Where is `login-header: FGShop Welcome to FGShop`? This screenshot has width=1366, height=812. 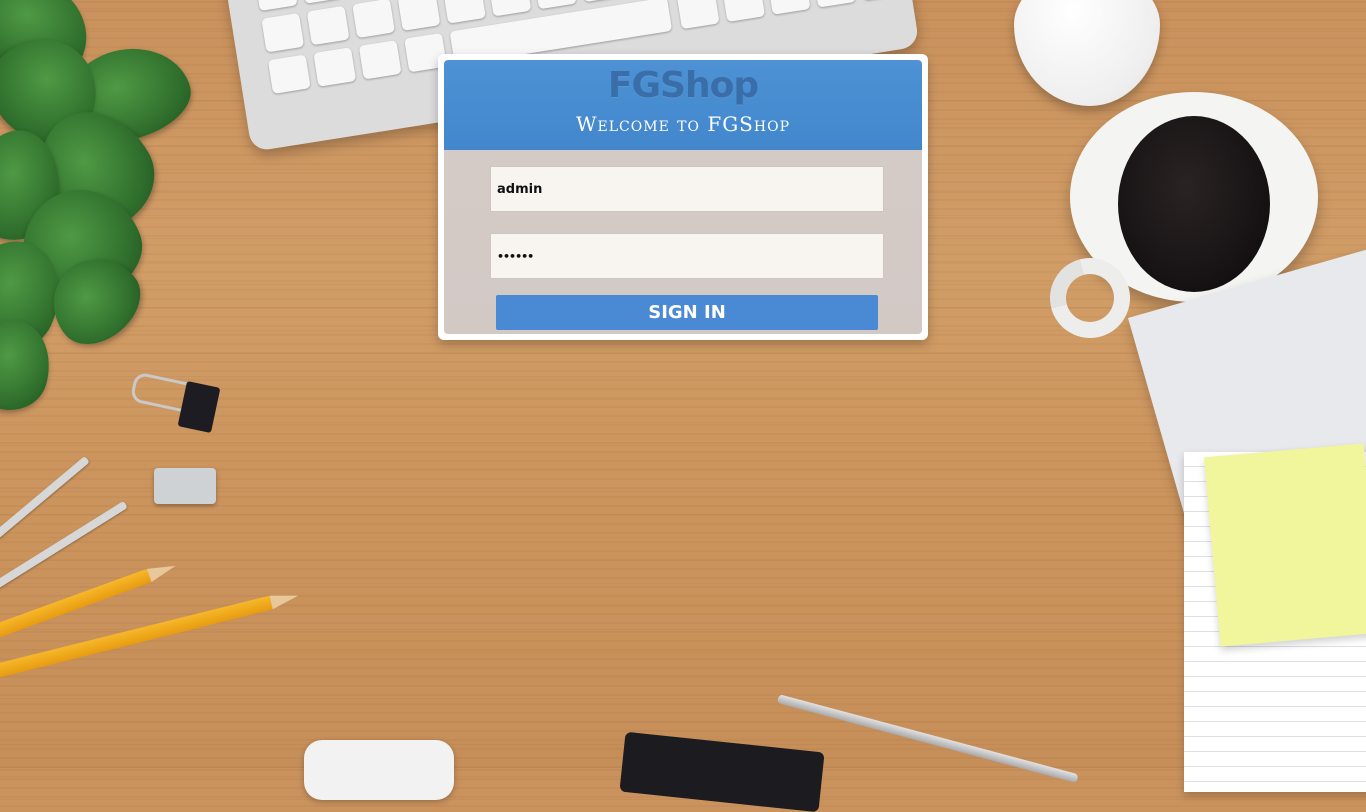
login-header: FGShop Welcome to FGShop is located at coordinates (683, 105).